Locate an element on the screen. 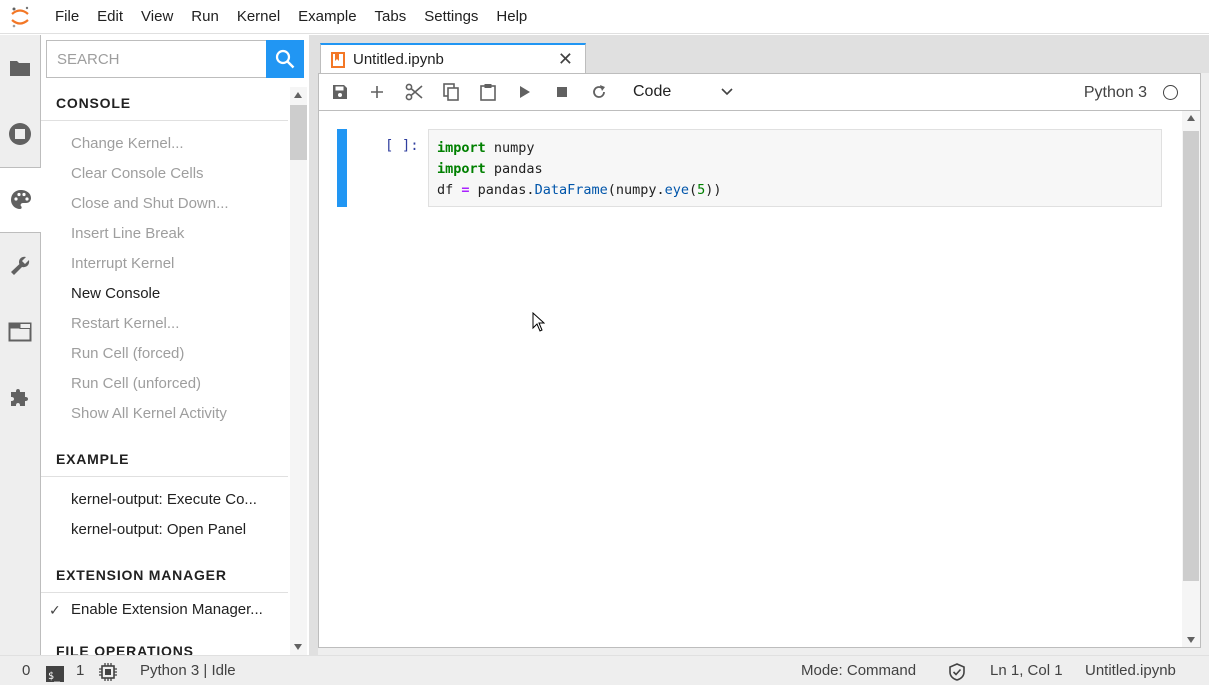 The height and width of the screenshot is (693, 1209). notebook-toolbar: Code Python 3 is located at coordinates (759, 92).